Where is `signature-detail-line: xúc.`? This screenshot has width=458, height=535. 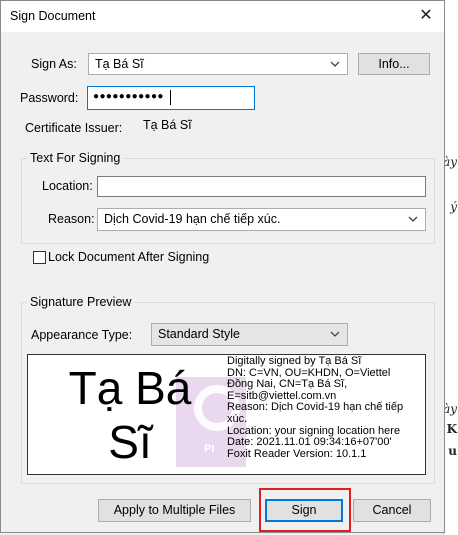
signature-detail-line: xúc. is located at coordinates (237, 418).